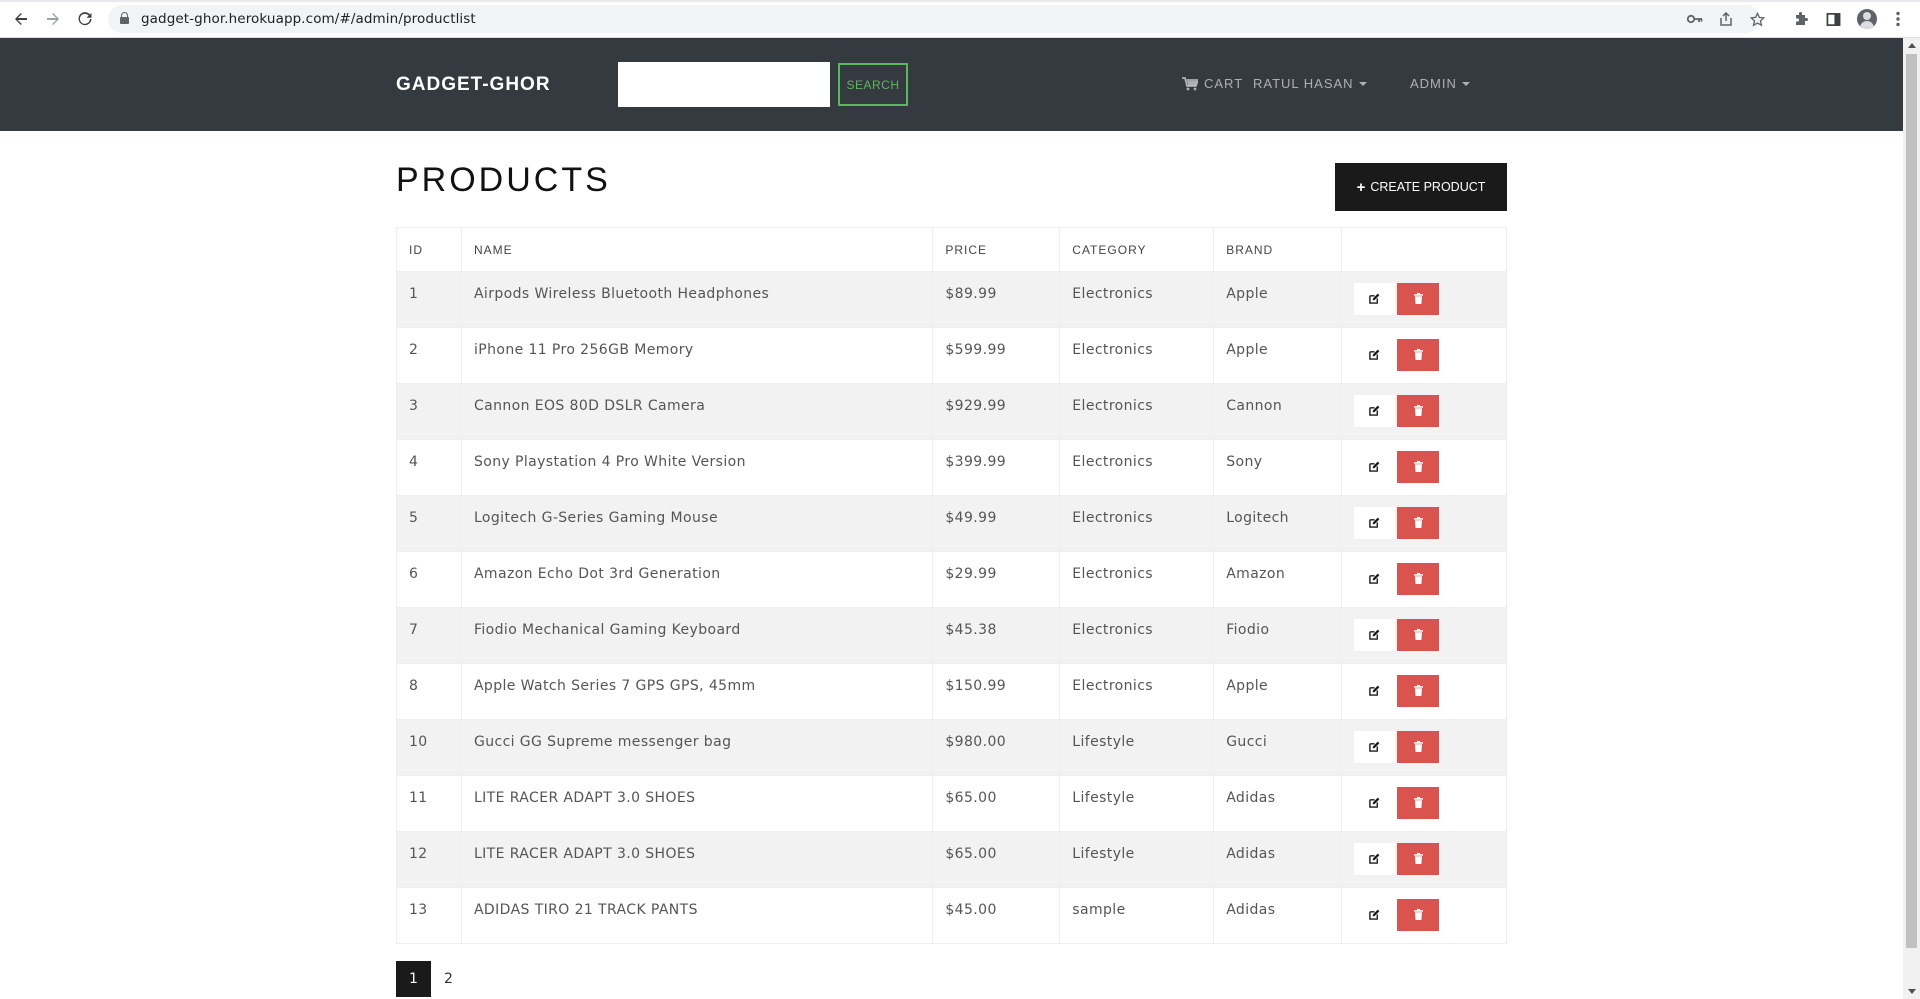  What do you see at coordinates (697, 915) in the screenshot?
I see `cell-name: ADIDAS TIRO 21 TRACK PANTS` at bounding box center [697, 915].